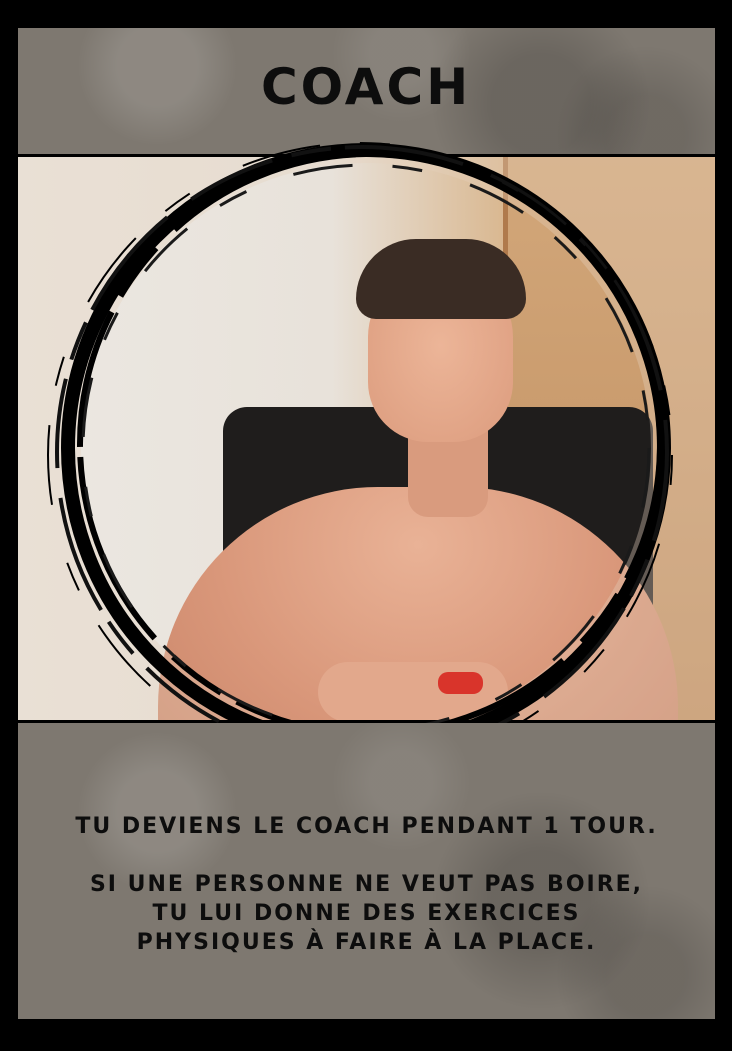  I want to click on rule-line-2: SI UNE PERSONNE NE VEUT PAS BOIRE,, so click(366, 884).